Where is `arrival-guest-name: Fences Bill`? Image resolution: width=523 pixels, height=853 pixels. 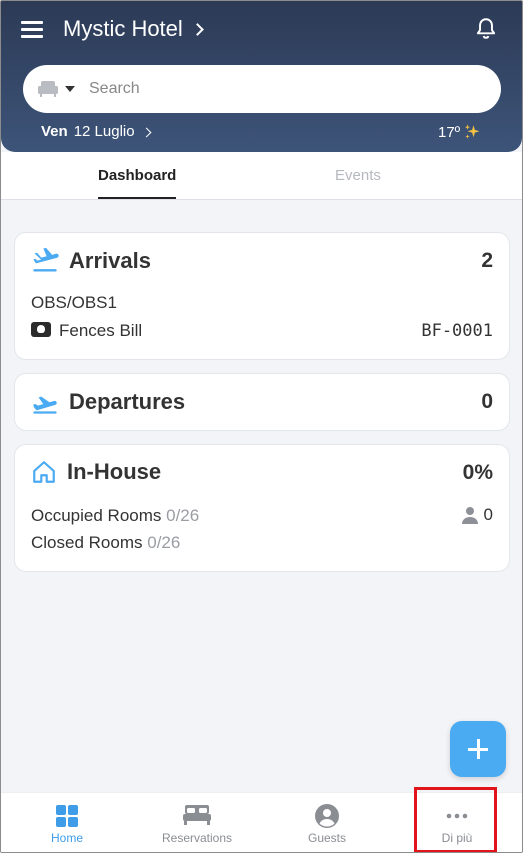
arrival-guest-name: Fences Bill is located at coordinates (101, 330).